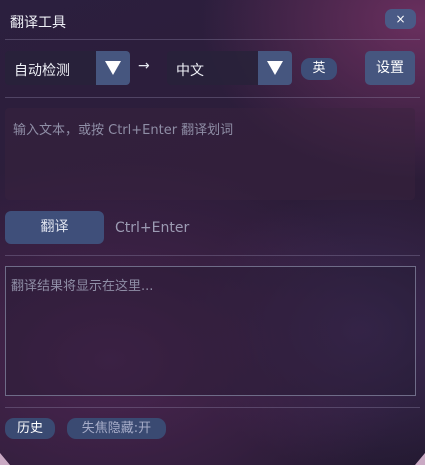  What do you see at coordinates (319, 69) in the screenshot?
I see `quick-english-toggle: 英` at bounding box center [319, 69].